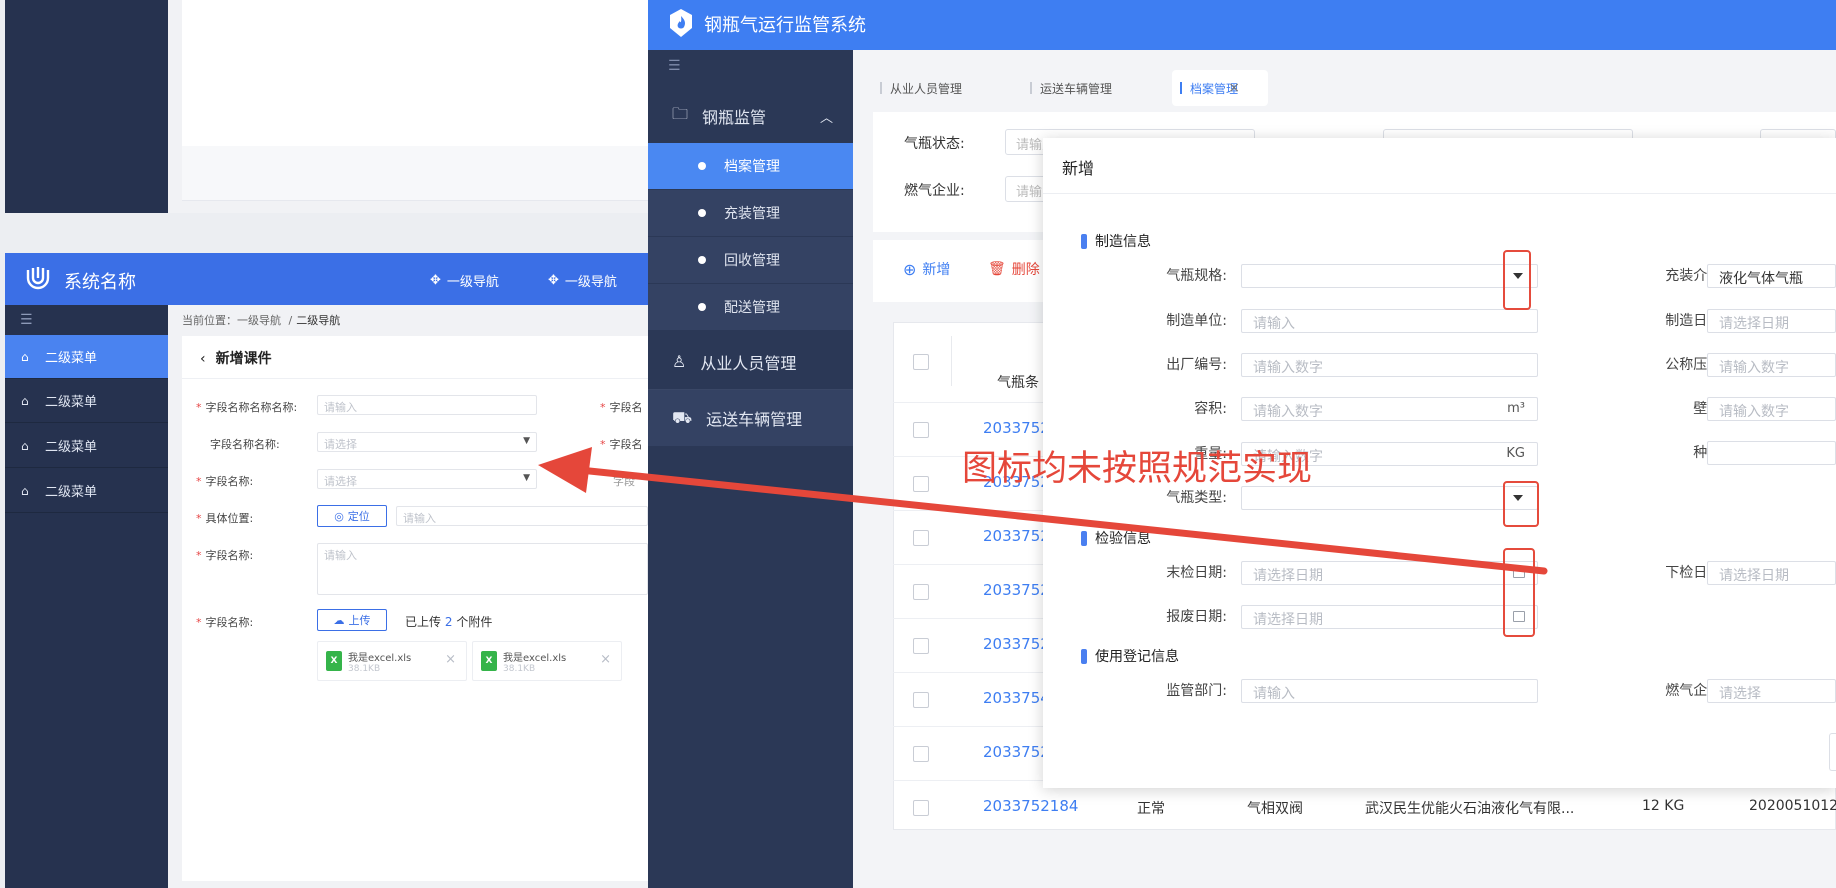 This screenshot has width=1836, height=888. Describe the element at coordinates (86, 401) in the screenshot. I see `sidebar-item-2: ⌂ 二级菜单` at that location.